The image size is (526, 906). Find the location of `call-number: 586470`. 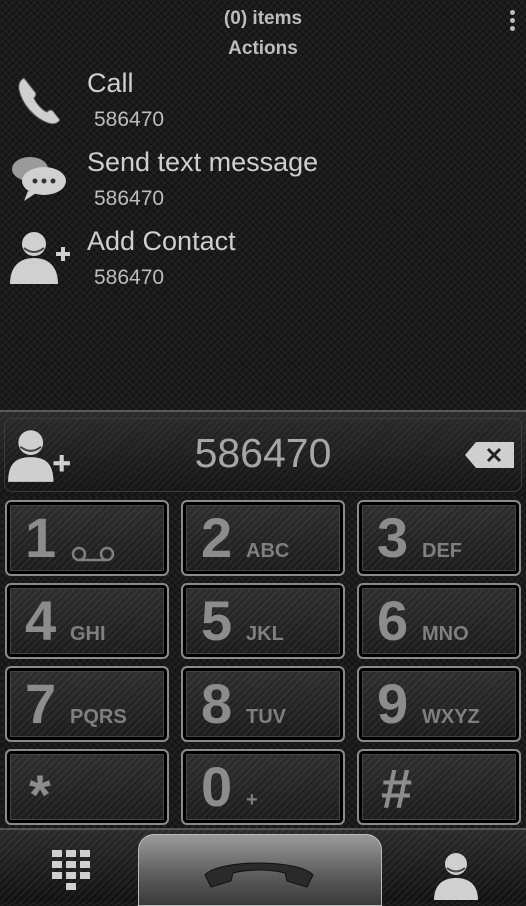

call-number: 586470 is located at coordinates (129, 119).